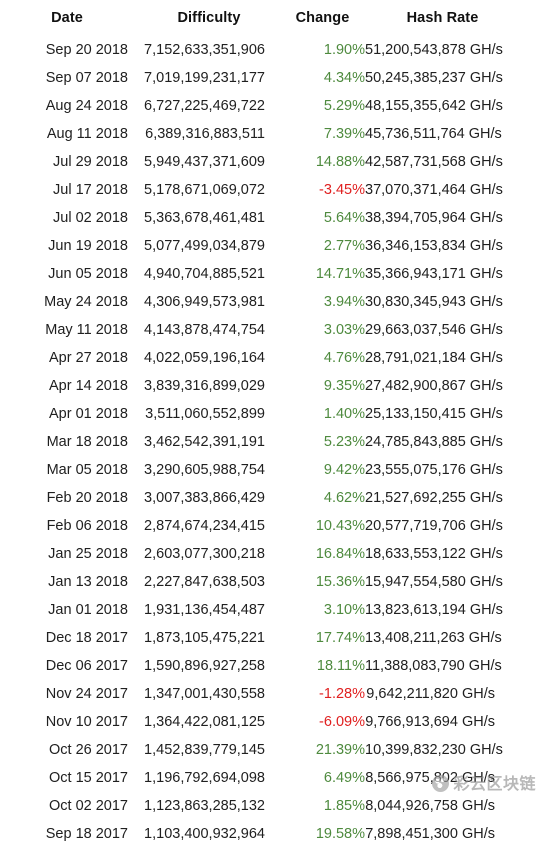 The image size is (542, 848). Describe the element at coordinates (86, 666) in the screenshot. I see `cell-date: Dec 06 2017` at that location.